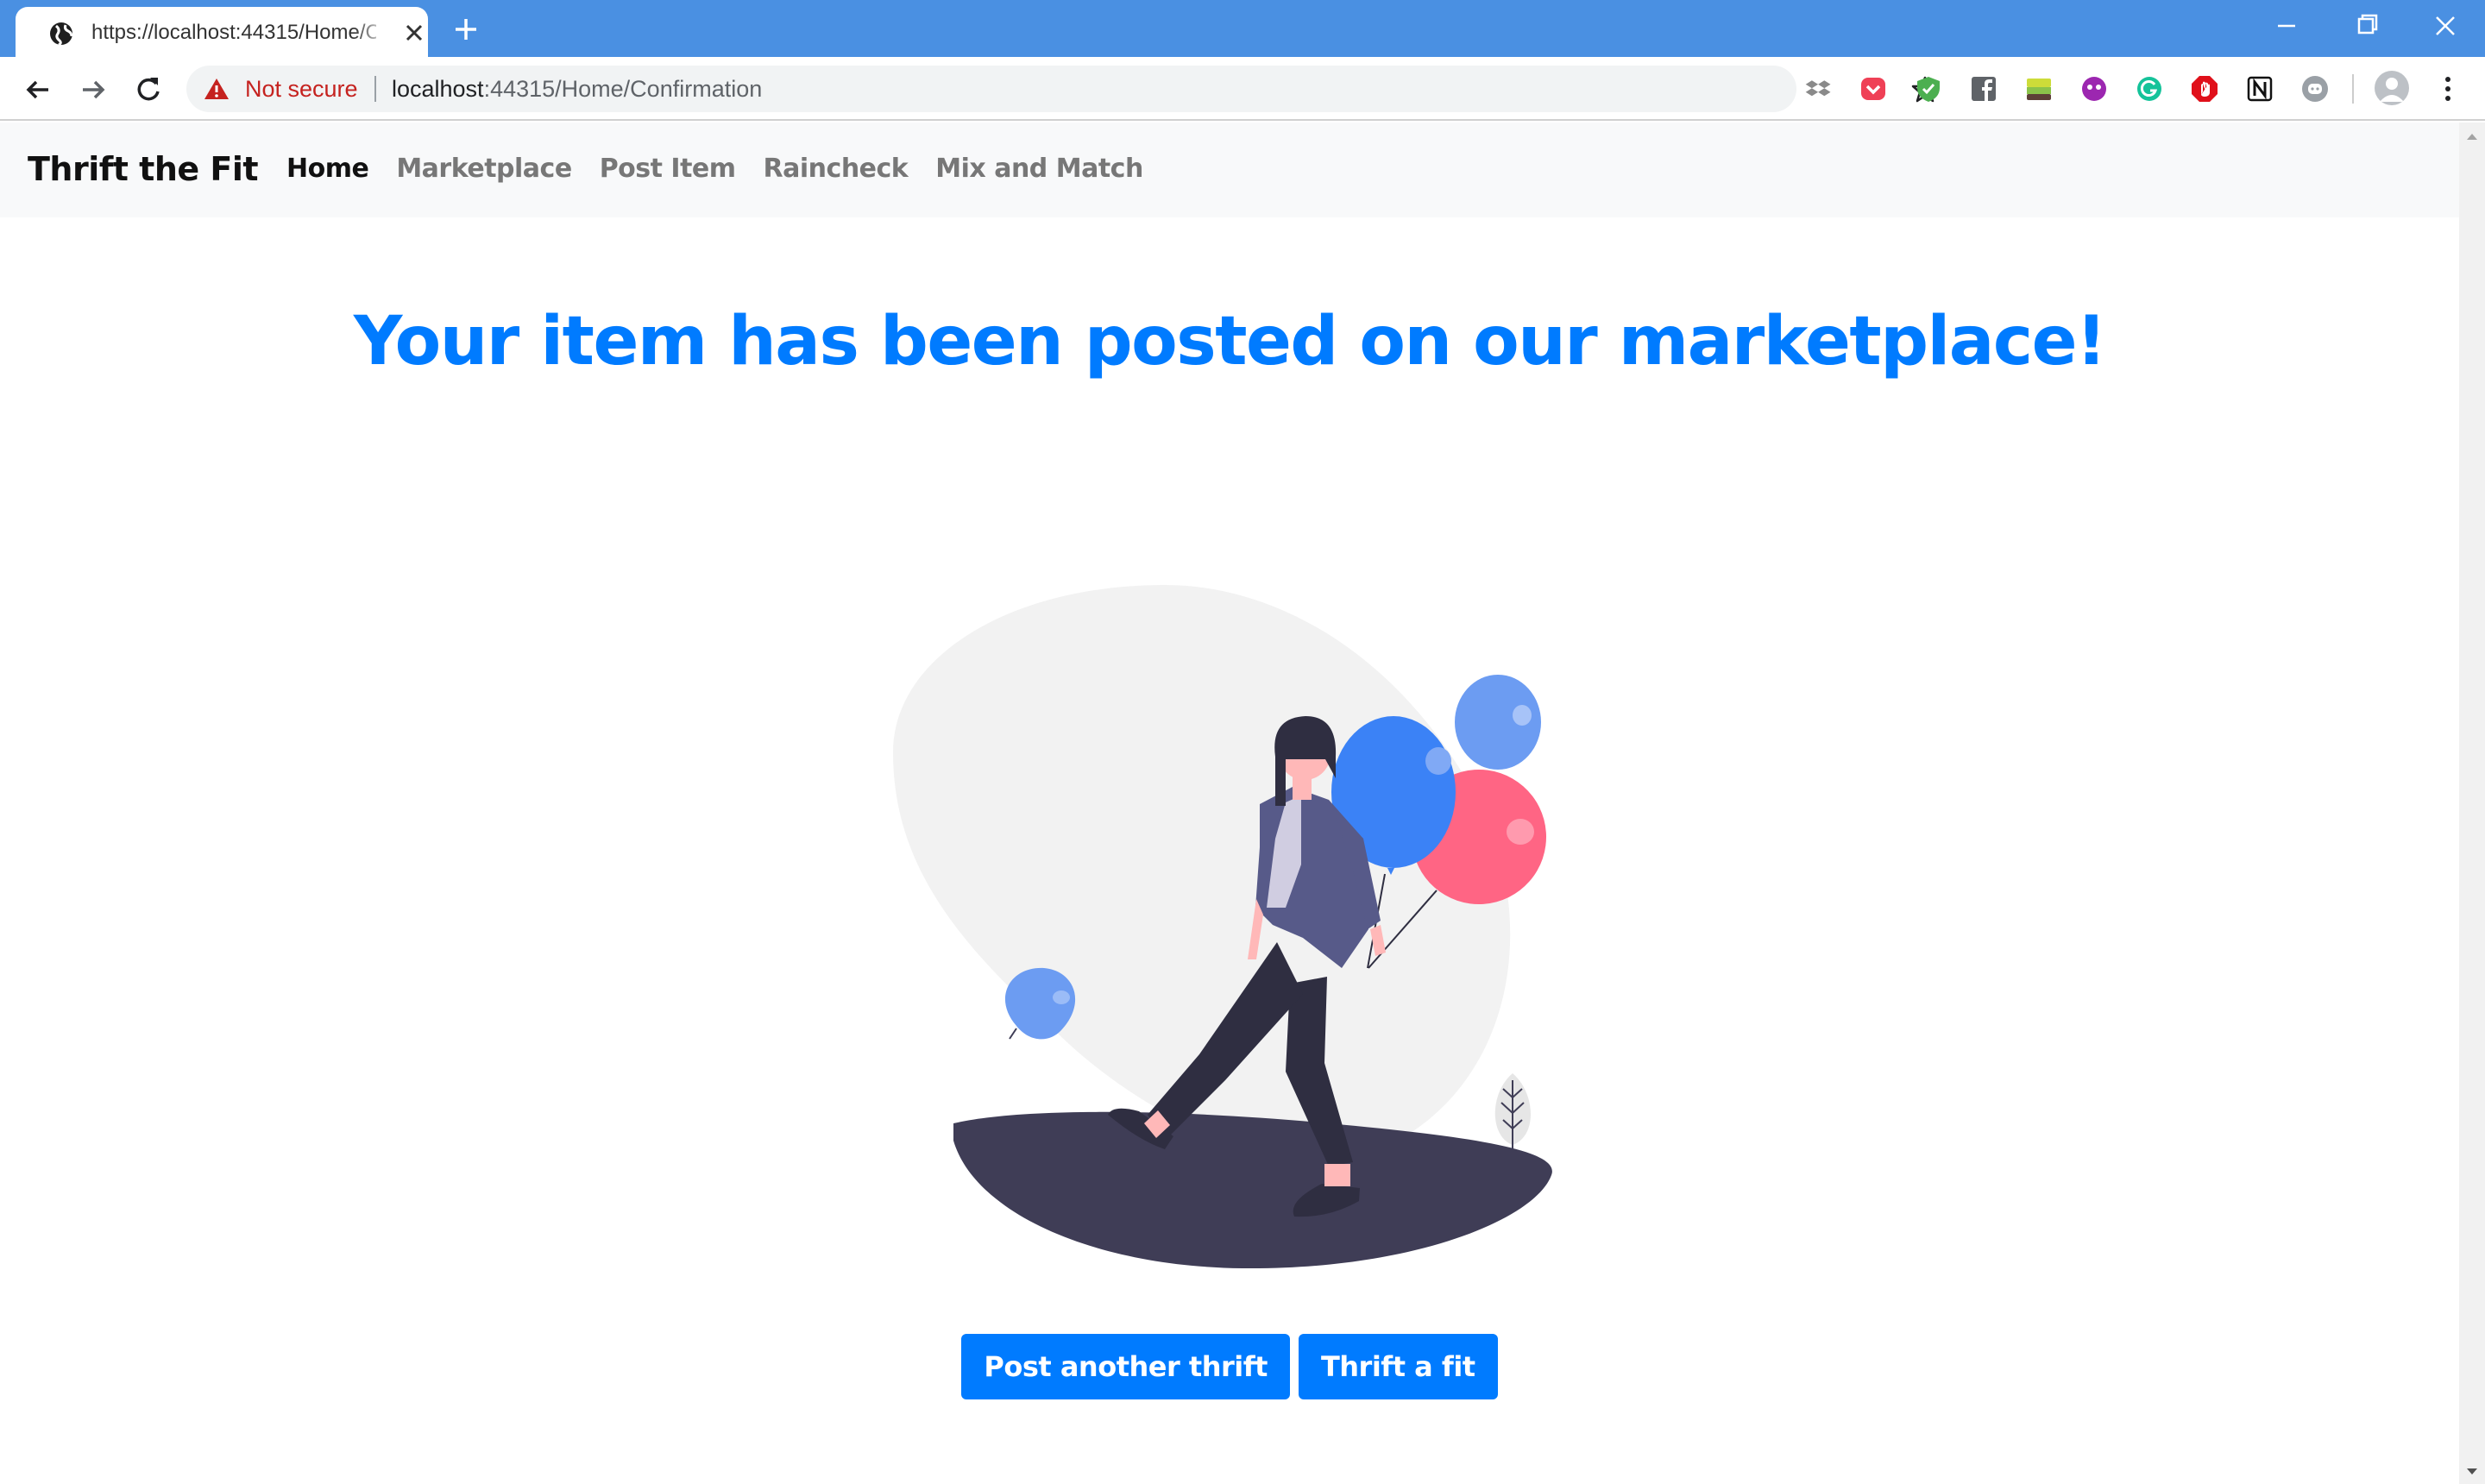  What do you see at coordinates (1222, 927) in the screenshot?
I see `woman-with-balloons-illustration` at bounding box center [1222, 927].